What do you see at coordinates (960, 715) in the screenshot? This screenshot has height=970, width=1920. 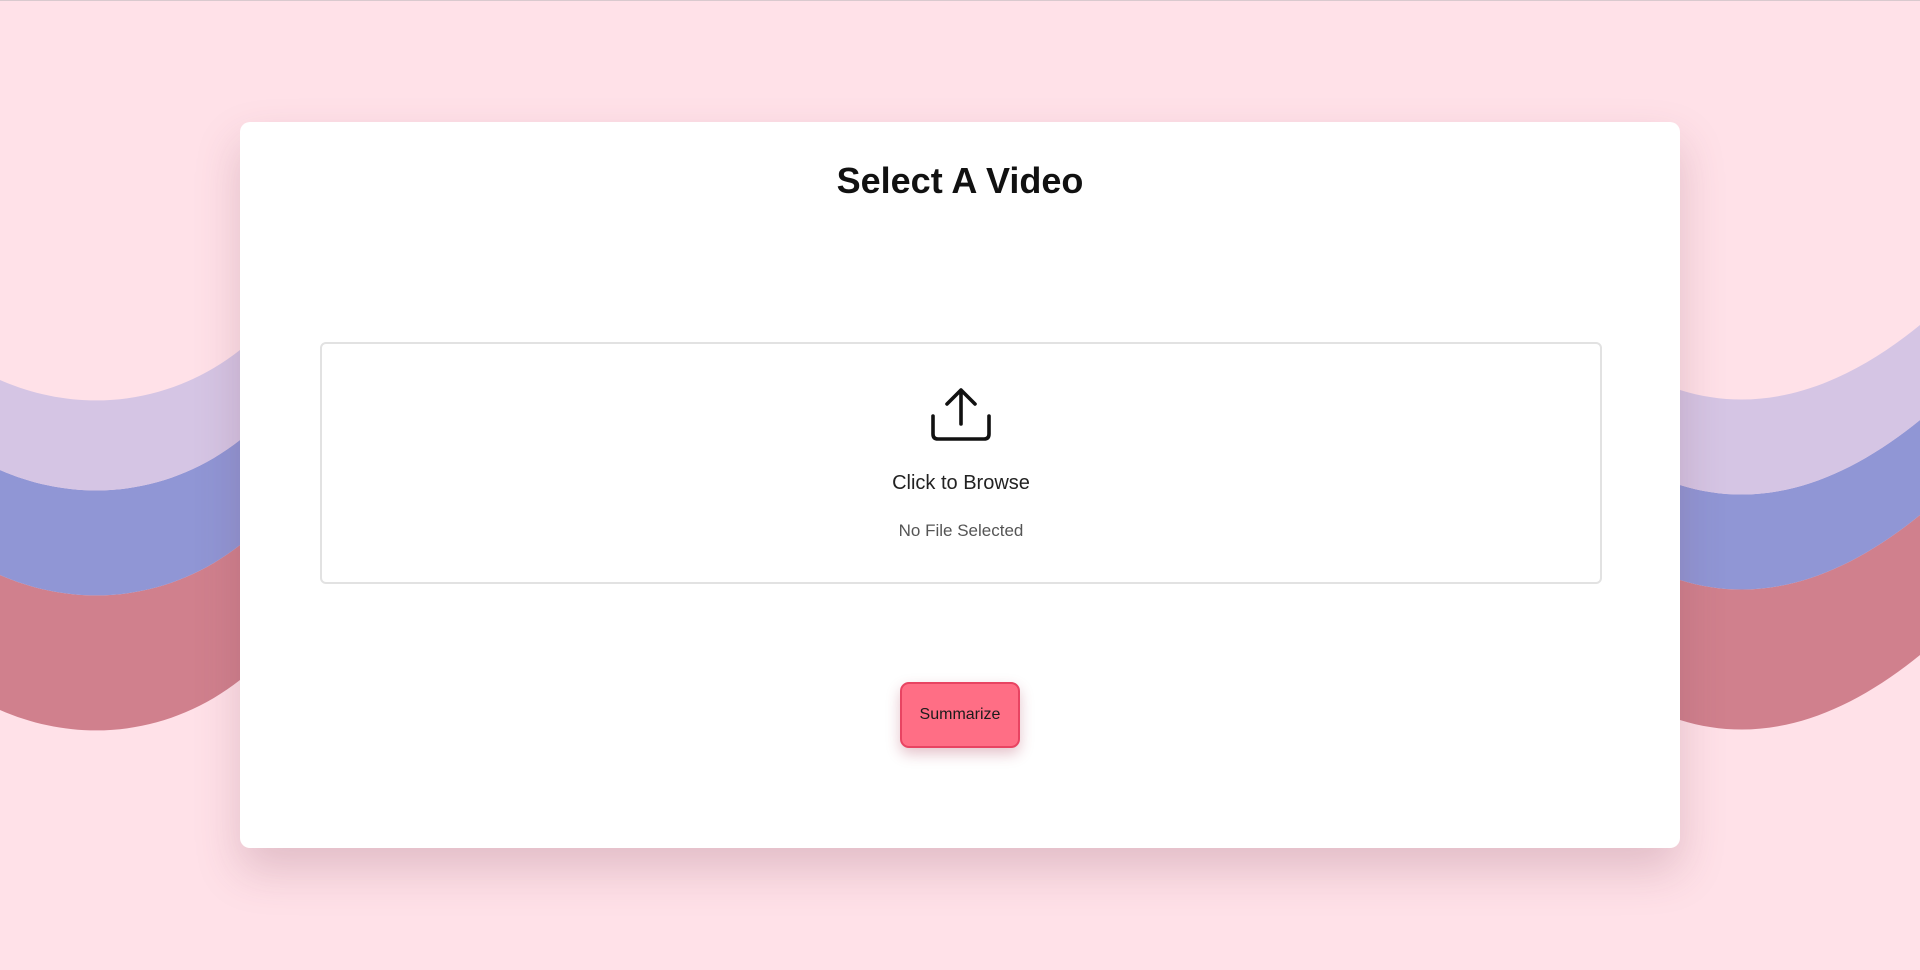 I see `summarize-button: Summarize` at bounding box center [960, 715].